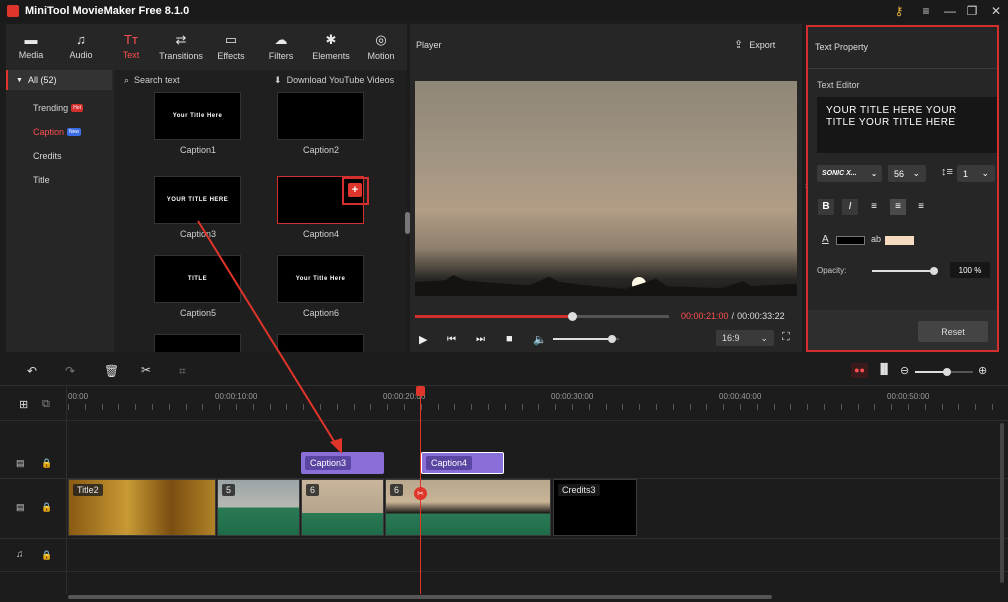 The height and width of the screenshot is (602, 1008). Describe the element at coordinates (826, 207) in the screenshot. I see `bold-button: B` at that location.